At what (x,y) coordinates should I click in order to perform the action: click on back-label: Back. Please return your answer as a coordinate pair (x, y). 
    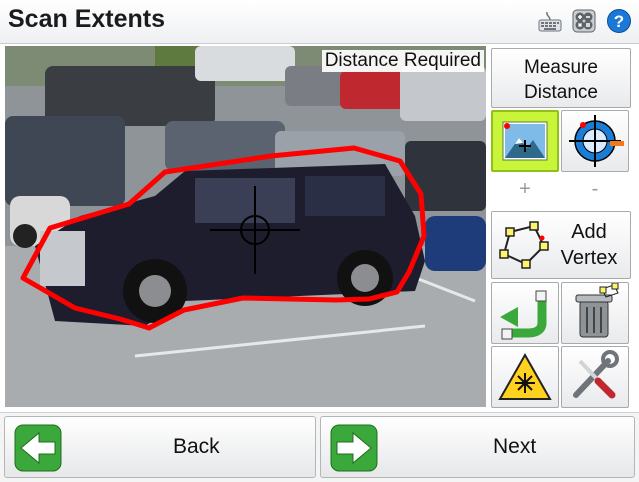
    Looking at the image, I should click on (196, 446).